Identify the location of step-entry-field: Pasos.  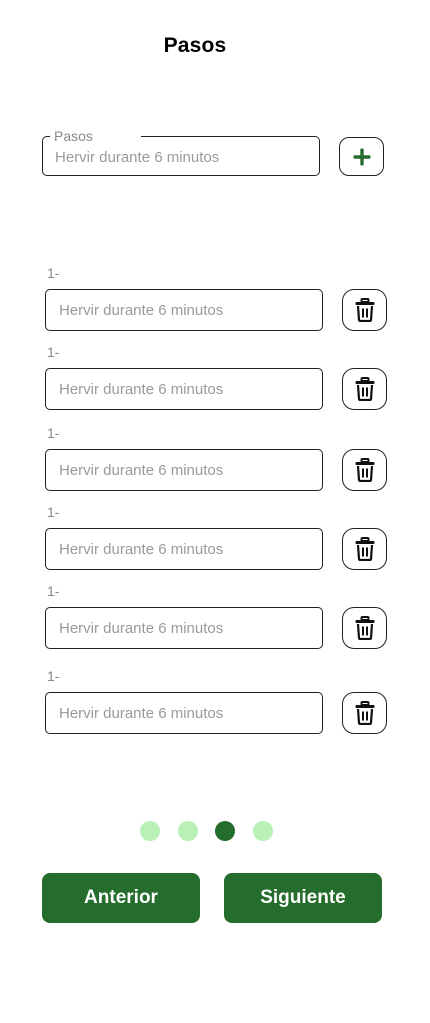
(181, 152).